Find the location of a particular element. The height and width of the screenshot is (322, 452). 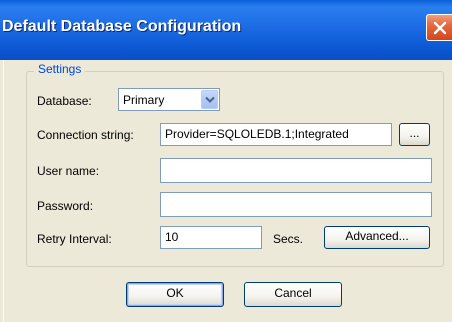

password-field is located at coordinates (296, 204).